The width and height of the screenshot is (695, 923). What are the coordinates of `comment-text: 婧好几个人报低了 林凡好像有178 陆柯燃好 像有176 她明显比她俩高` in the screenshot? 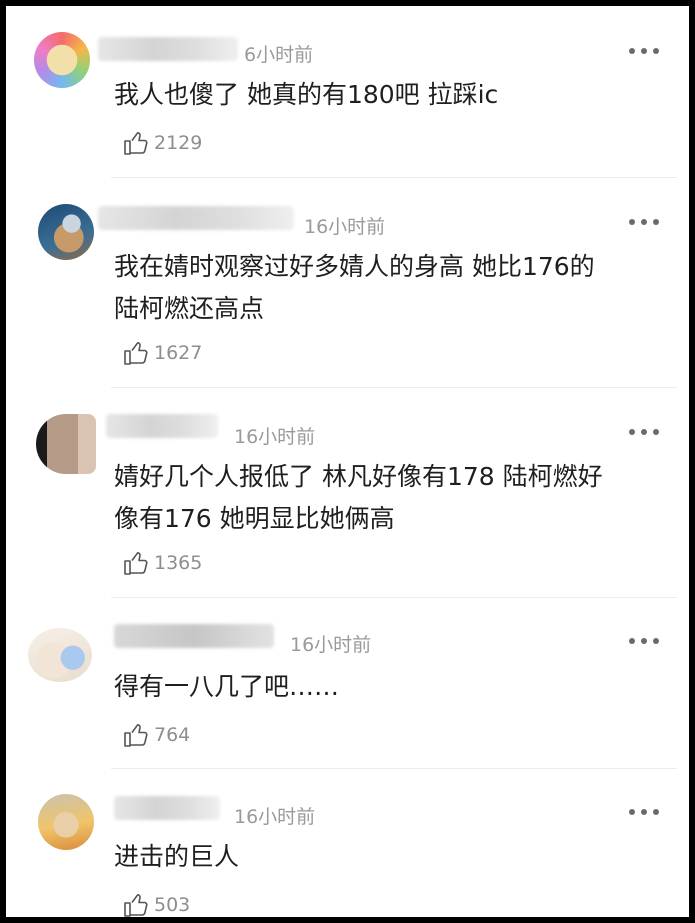 It's located at (358, 497).